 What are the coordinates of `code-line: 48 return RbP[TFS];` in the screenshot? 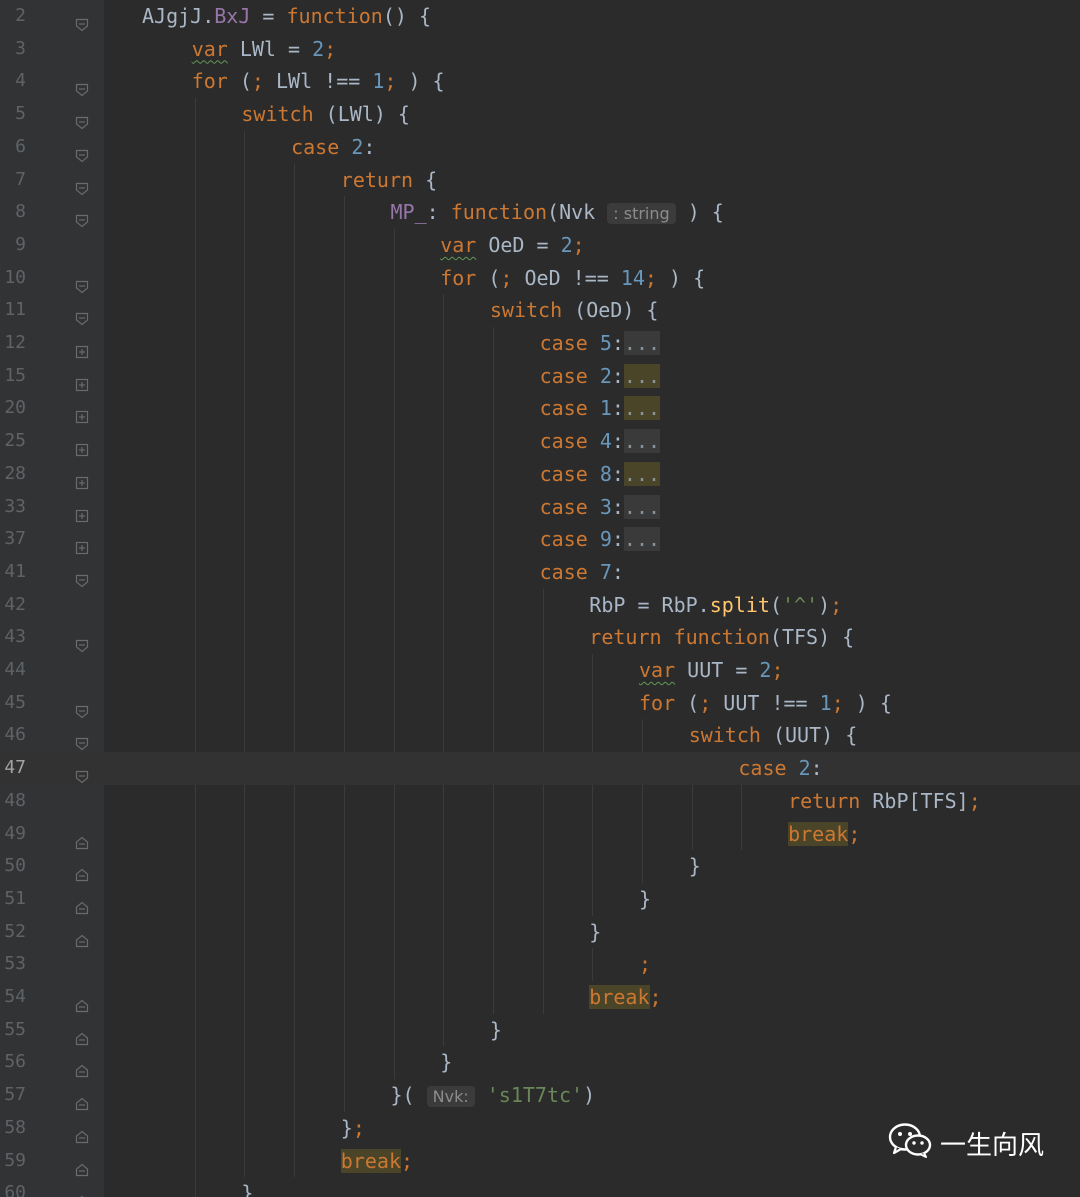 It's located at (540, 801).